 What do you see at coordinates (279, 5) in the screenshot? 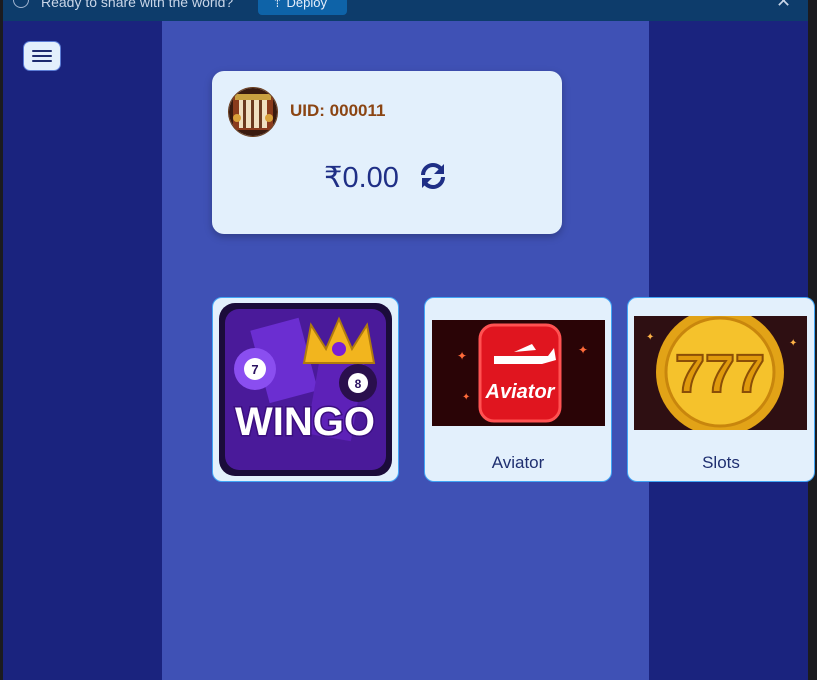
I see `deploy-icon: ⇡` at bounding box center [279, 5].